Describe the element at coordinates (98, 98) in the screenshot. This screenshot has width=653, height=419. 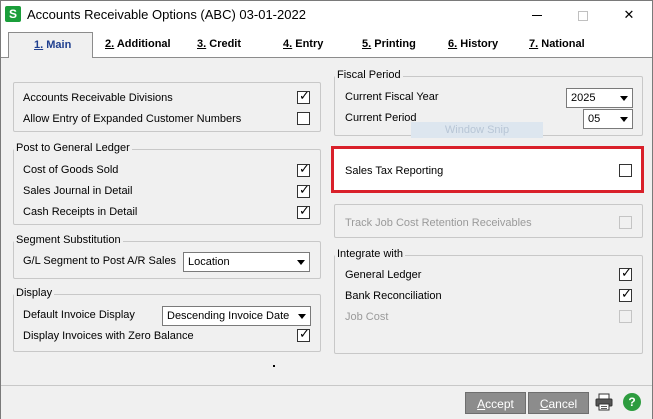
I see `ar-divisions-label: Accounts Receivable Divisions` at that location.